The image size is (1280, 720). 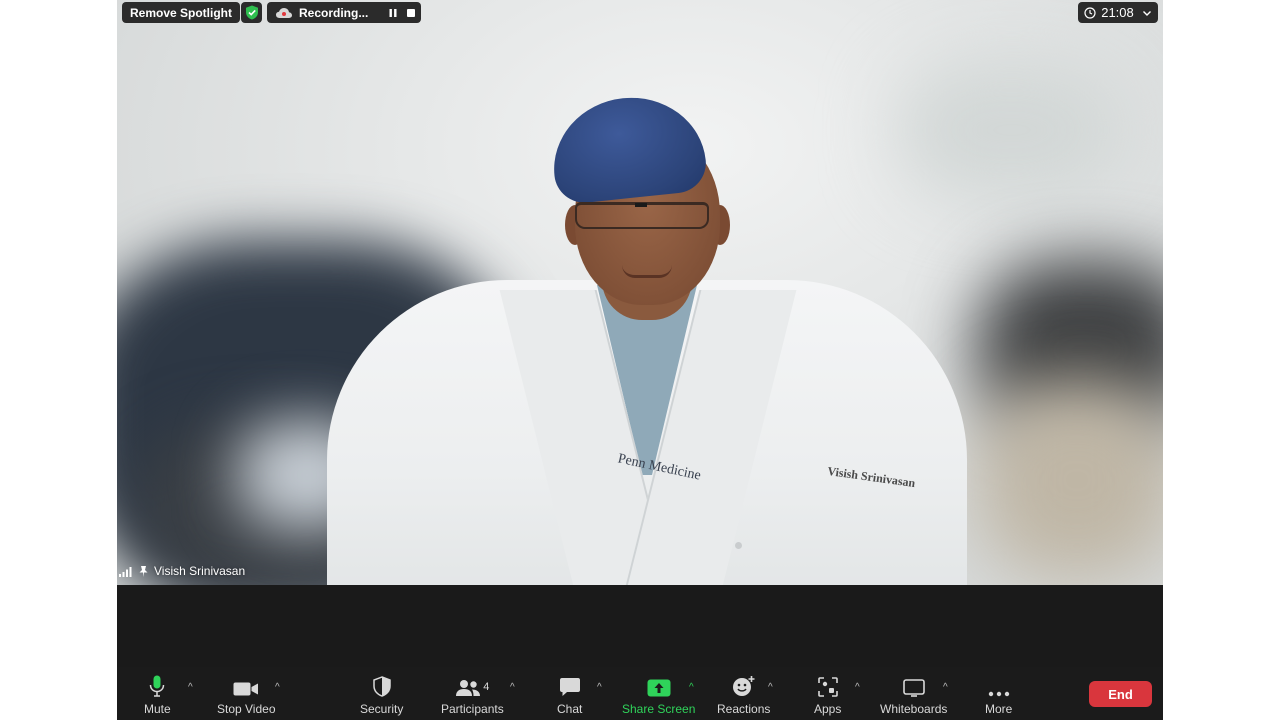 I want to click on shield-check-icon, so click(x=251, y=12).